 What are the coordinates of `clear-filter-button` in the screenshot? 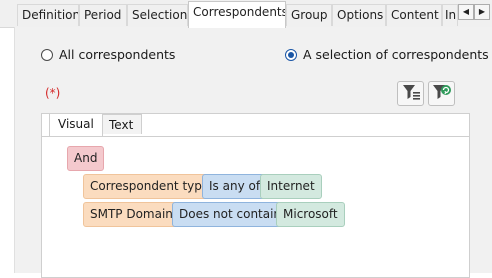 It's located at (410, 93).